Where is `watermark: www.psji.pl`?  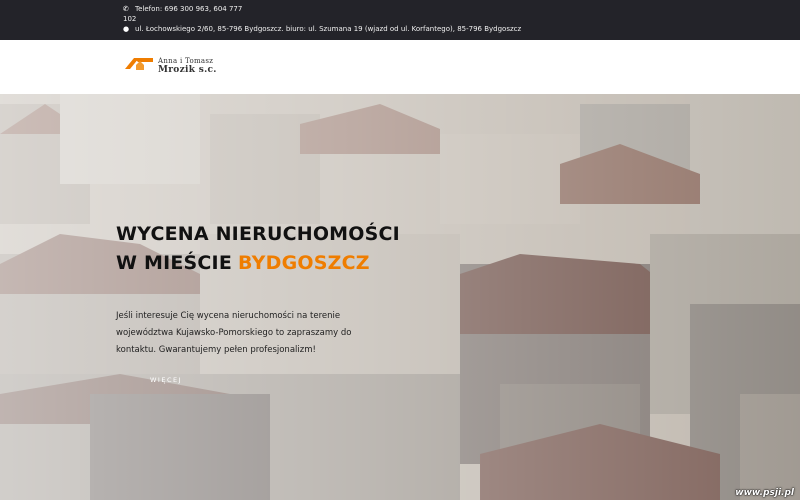 watermark: www.psji.pl is located at coordinates (764, 493).